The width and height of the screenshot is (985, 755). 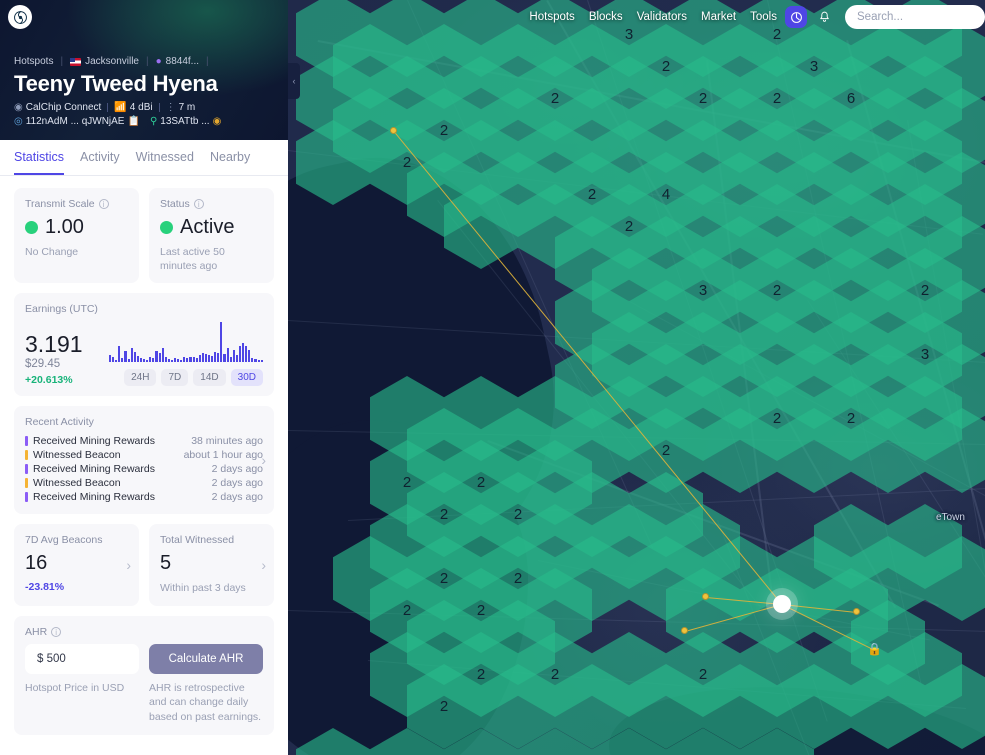 What do you see at coordinates (64, 540) in the screenshot?
I see `avg-beacons-label: 7D Avg Beacons` at bounding box center [64, 540].